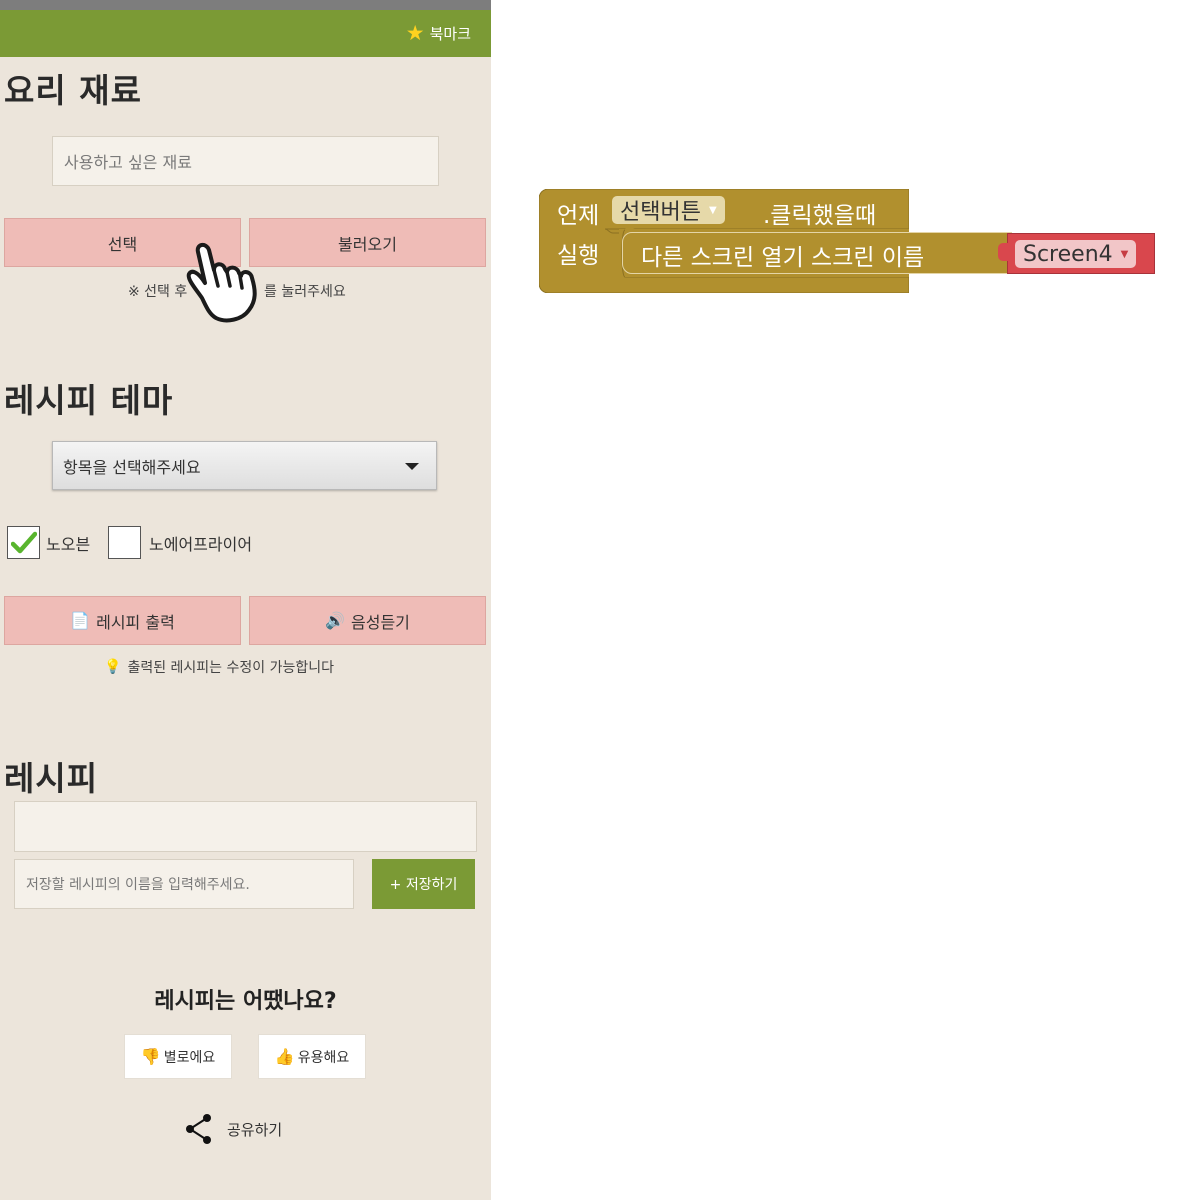  What do you see at coordinates (783, 258) in the screenshot?
I see `open-screen-label: 다른 스크린 열기 스크린 이름` at bounding box center [783, 258].